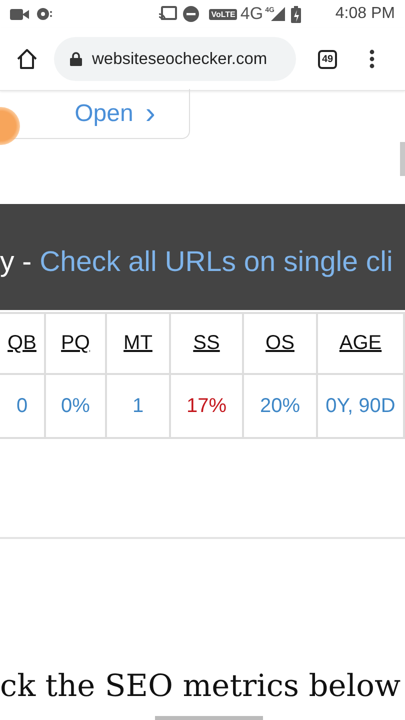  I want to click on url-text: websiteseochecker.com, so click(180, 59).